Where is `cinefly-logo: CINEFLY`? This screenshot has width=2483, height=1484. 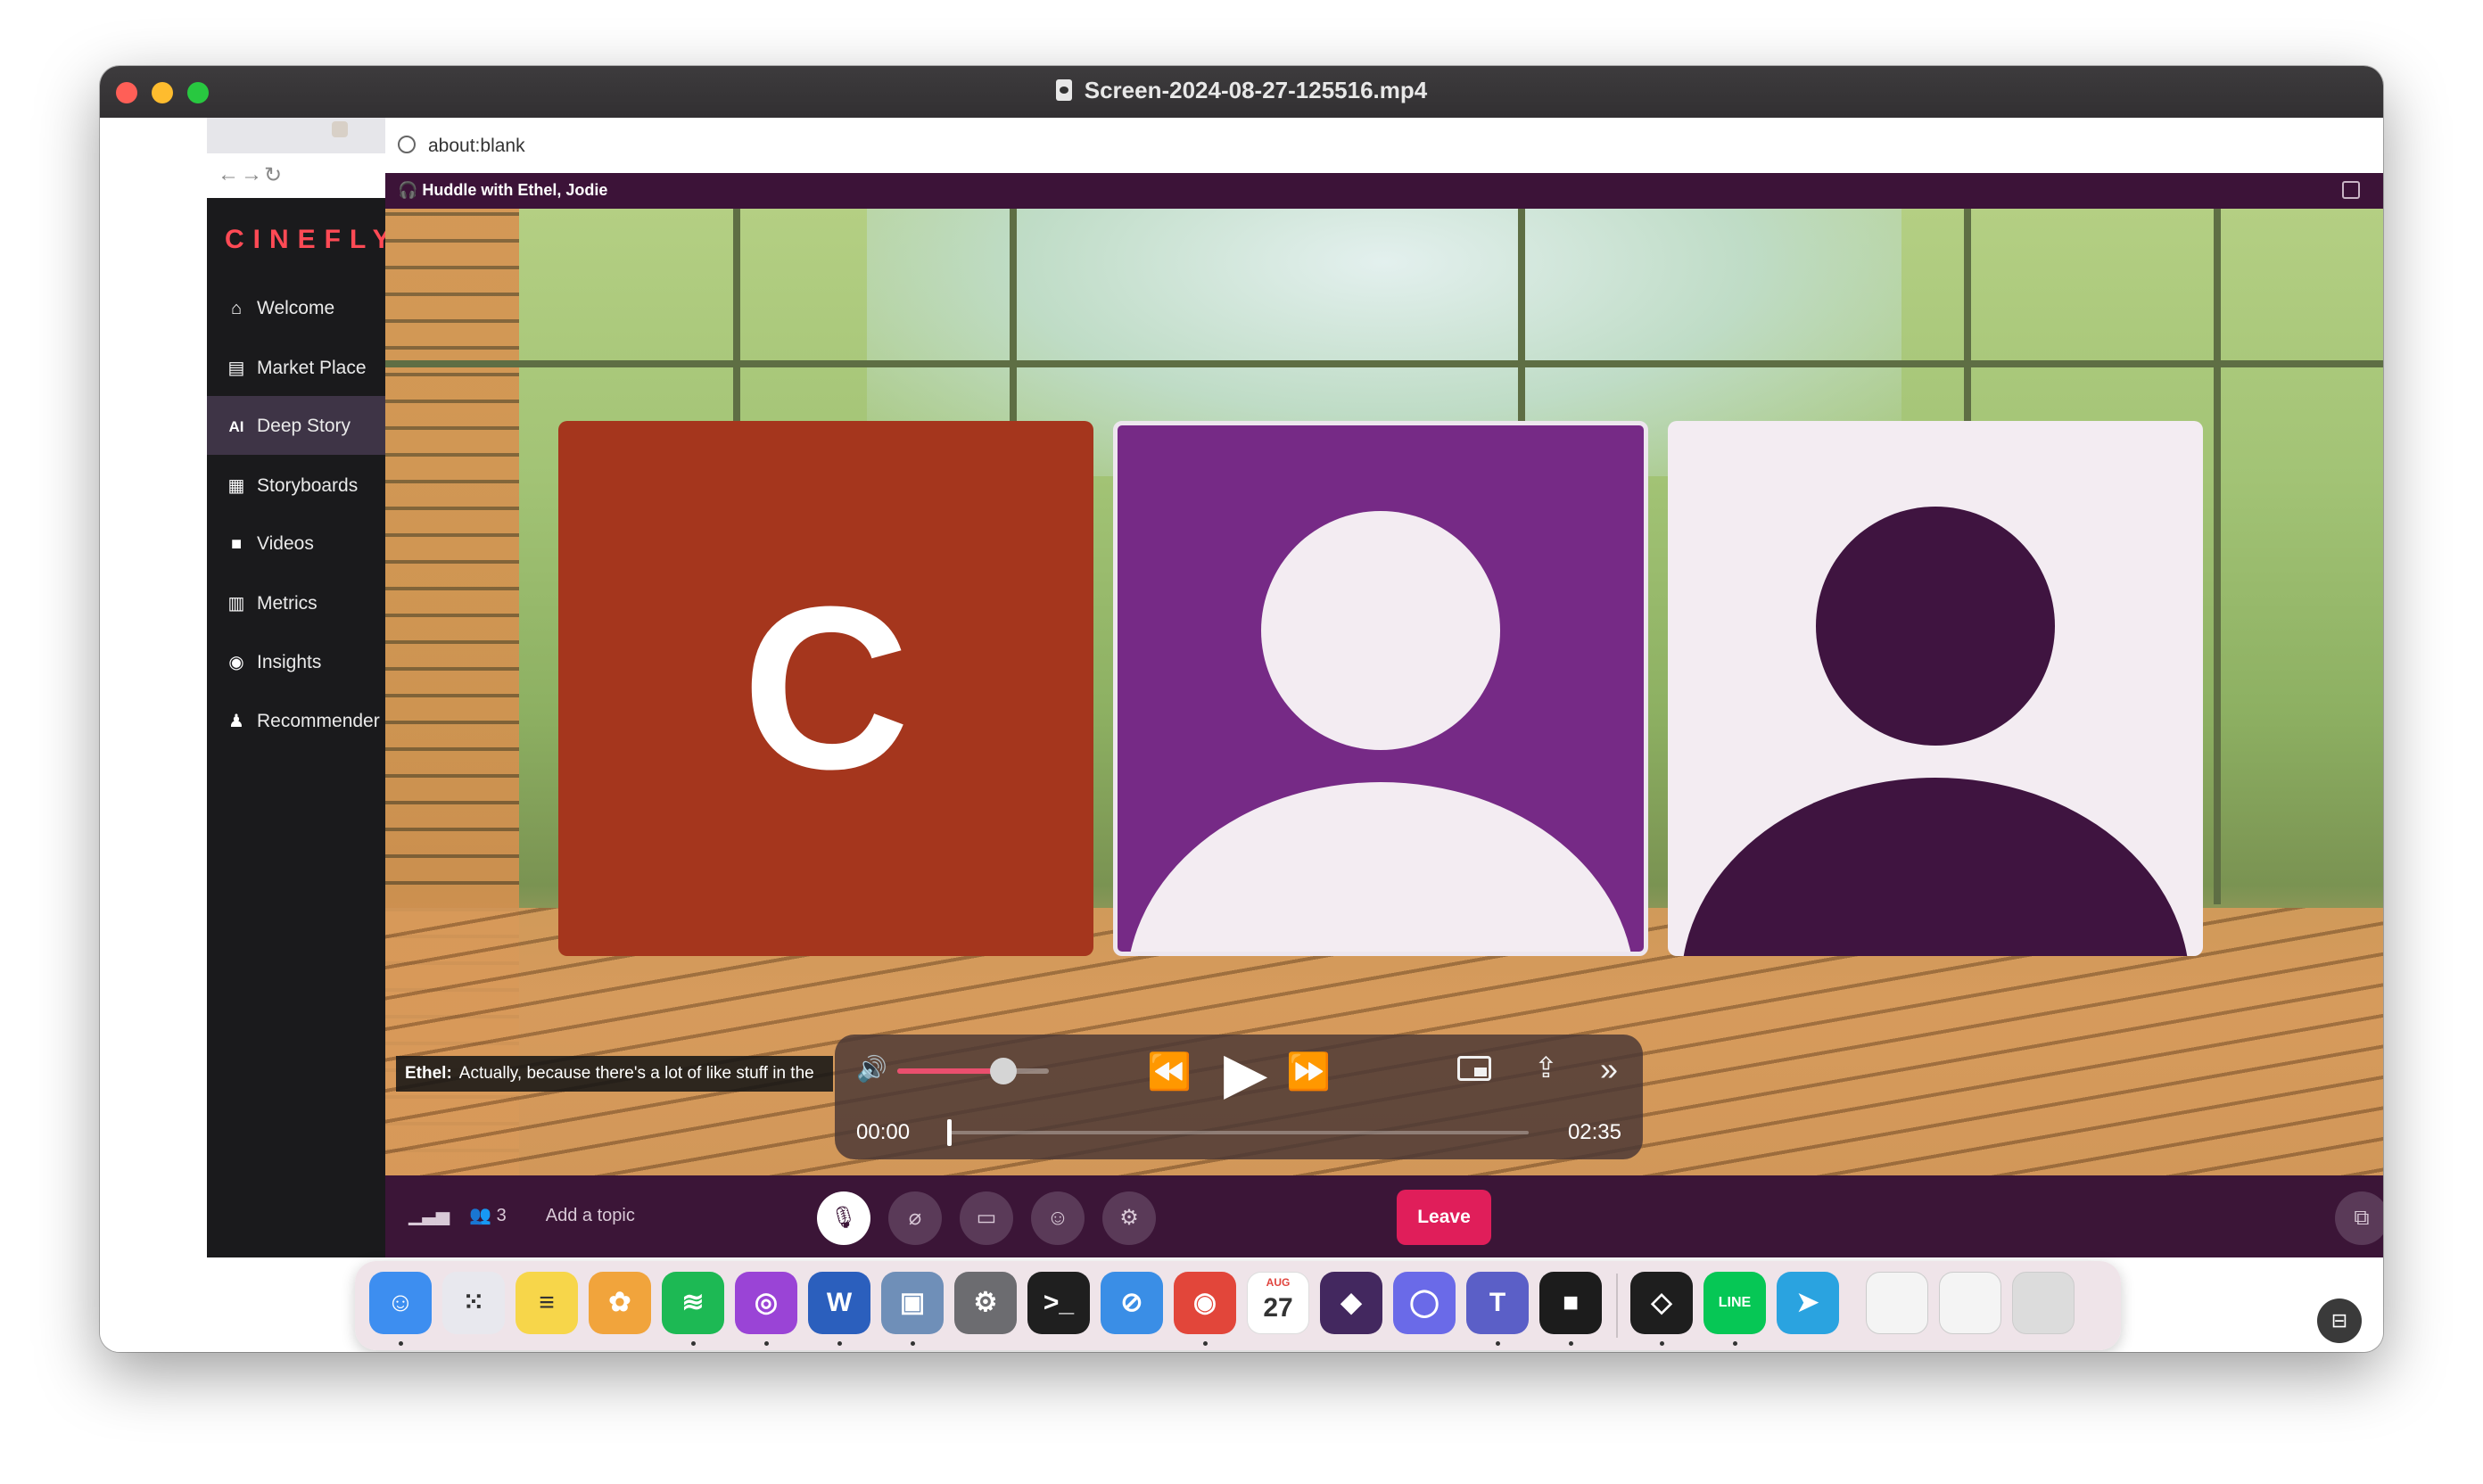
cinefly-logo: CINEFLY is located at coordinates (305, 240).